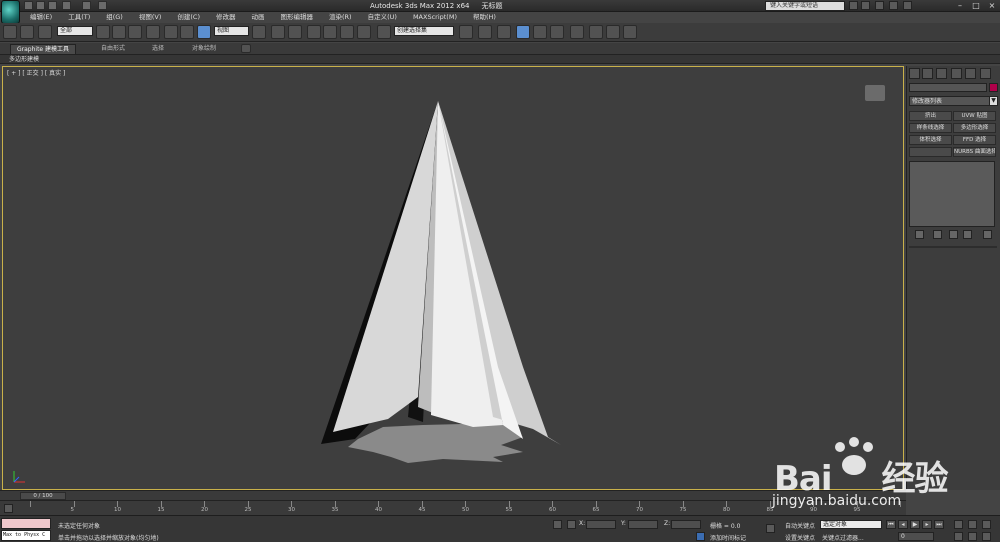  Describe the element at coordinates (24, 59) in the screenshot. I see `ribbon-sub-label: 多边形建模` at that location.